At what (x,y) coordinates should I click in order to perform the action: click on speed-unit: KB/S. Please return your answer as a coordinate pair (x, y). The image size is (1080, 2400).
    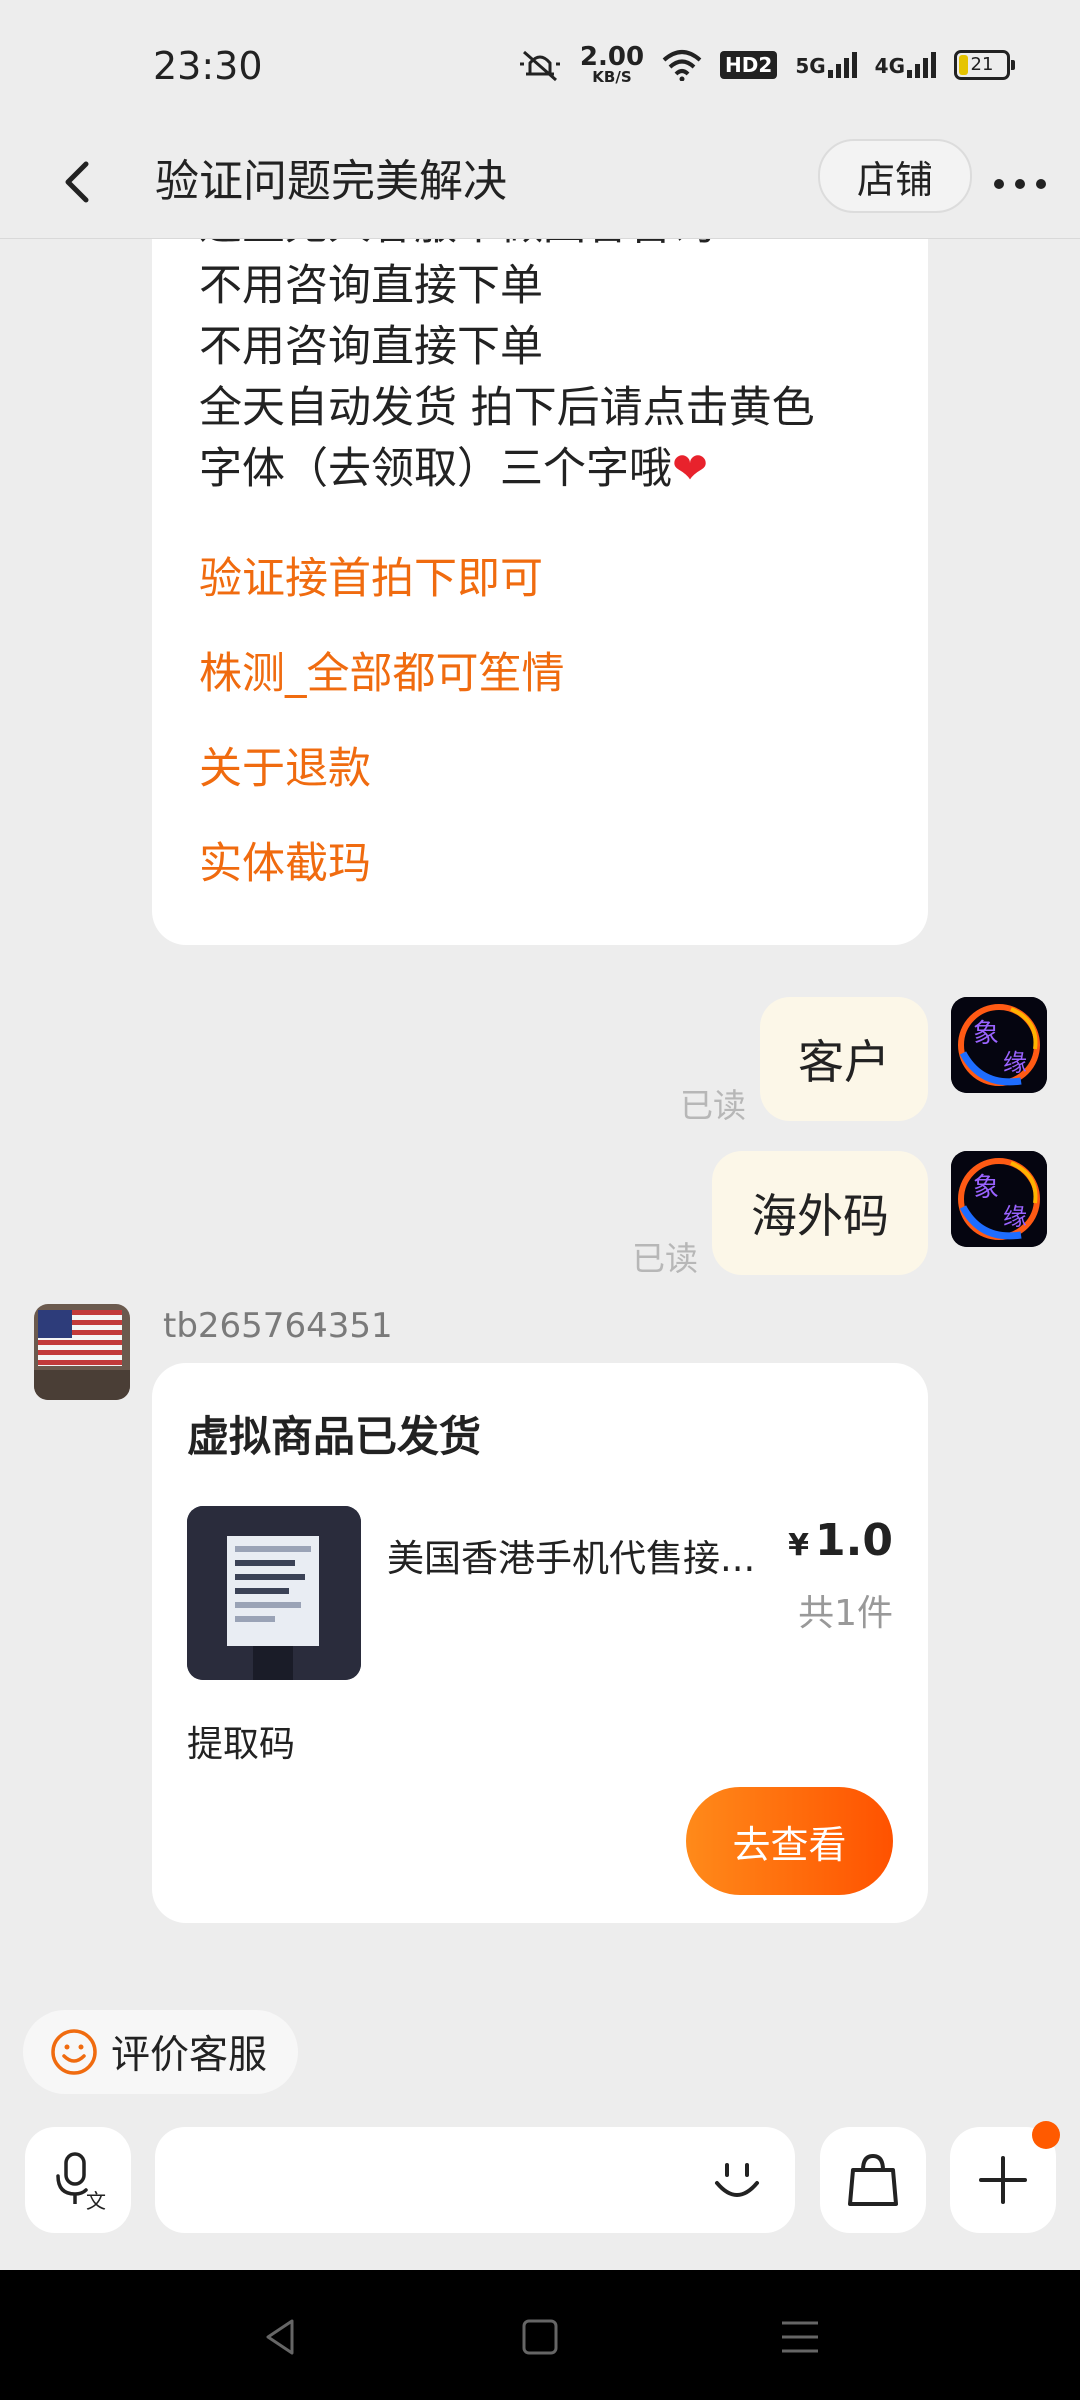
    Looking at the image, I should click on (612, 77).